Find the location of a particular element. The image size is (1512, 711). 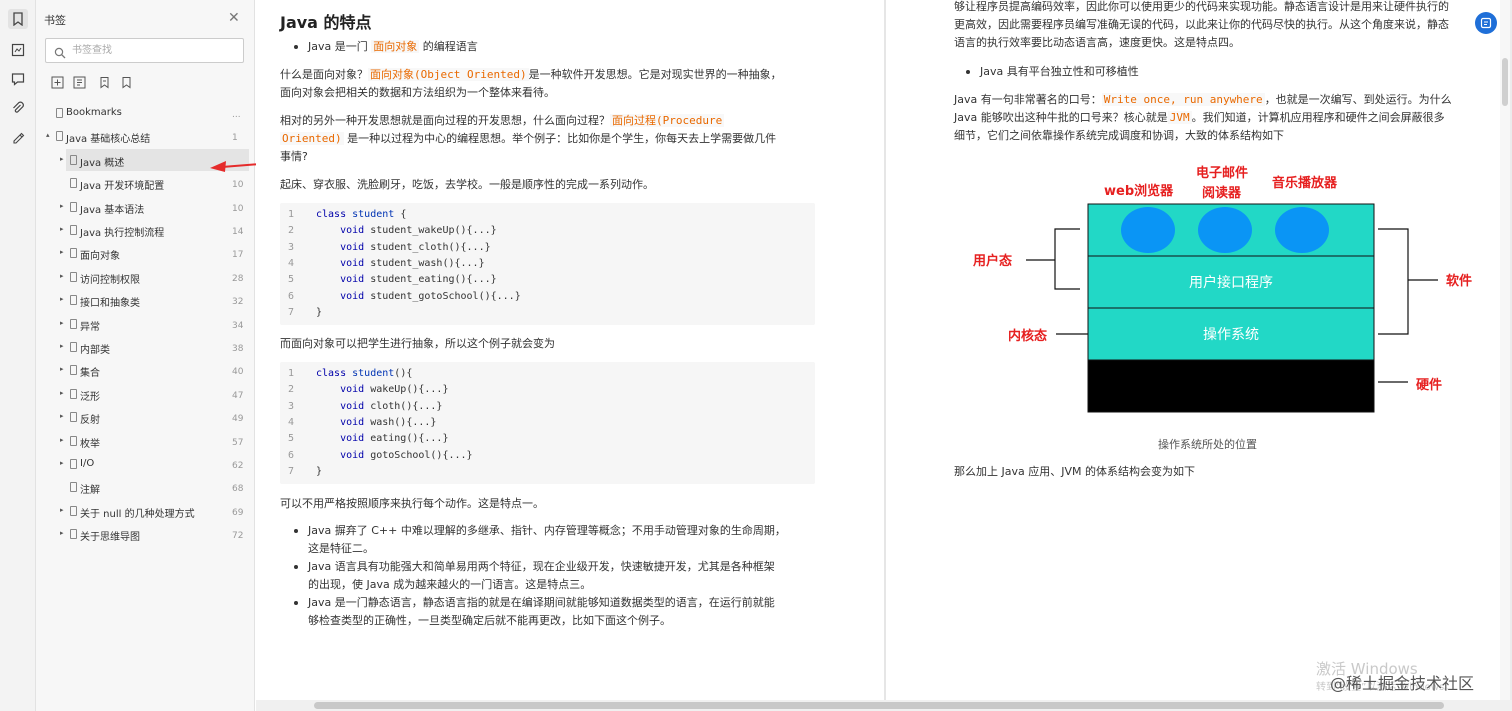

bookmark-search-input is located at coordinates (152, 50).